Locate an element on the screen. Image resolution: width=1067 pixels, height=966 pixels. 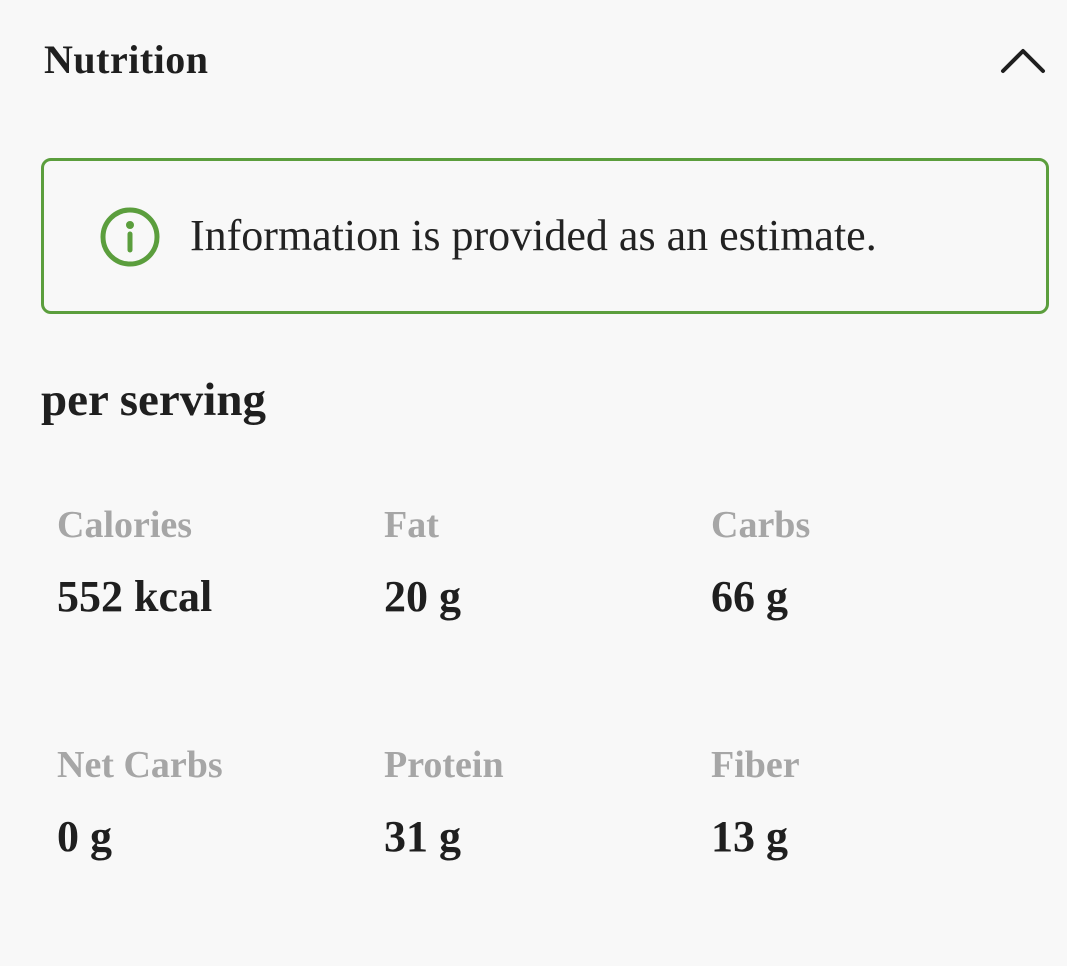
nutrient-value: 66 g is located at coordinates (749, 596).